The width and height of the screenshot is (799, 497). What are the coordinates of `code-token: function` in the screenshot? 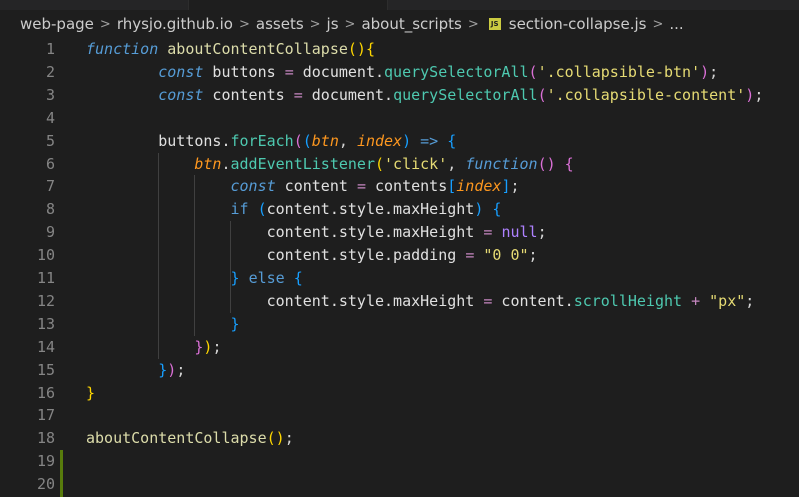 It's located at (122, 49).